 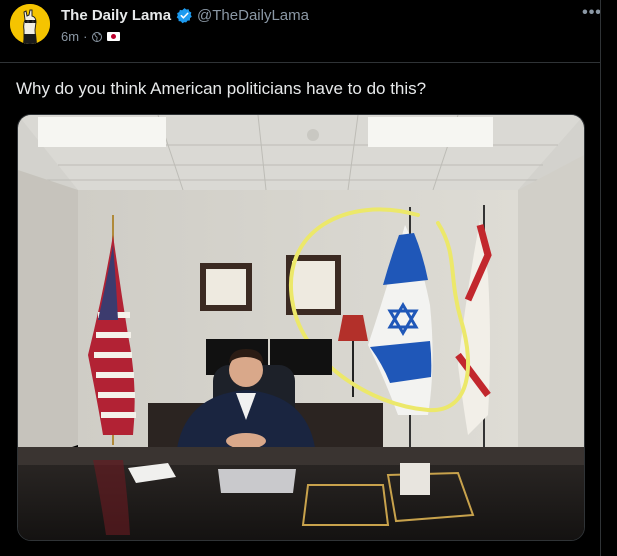 I want to click on more-options-icon: •••, so click(x=592, y=15).